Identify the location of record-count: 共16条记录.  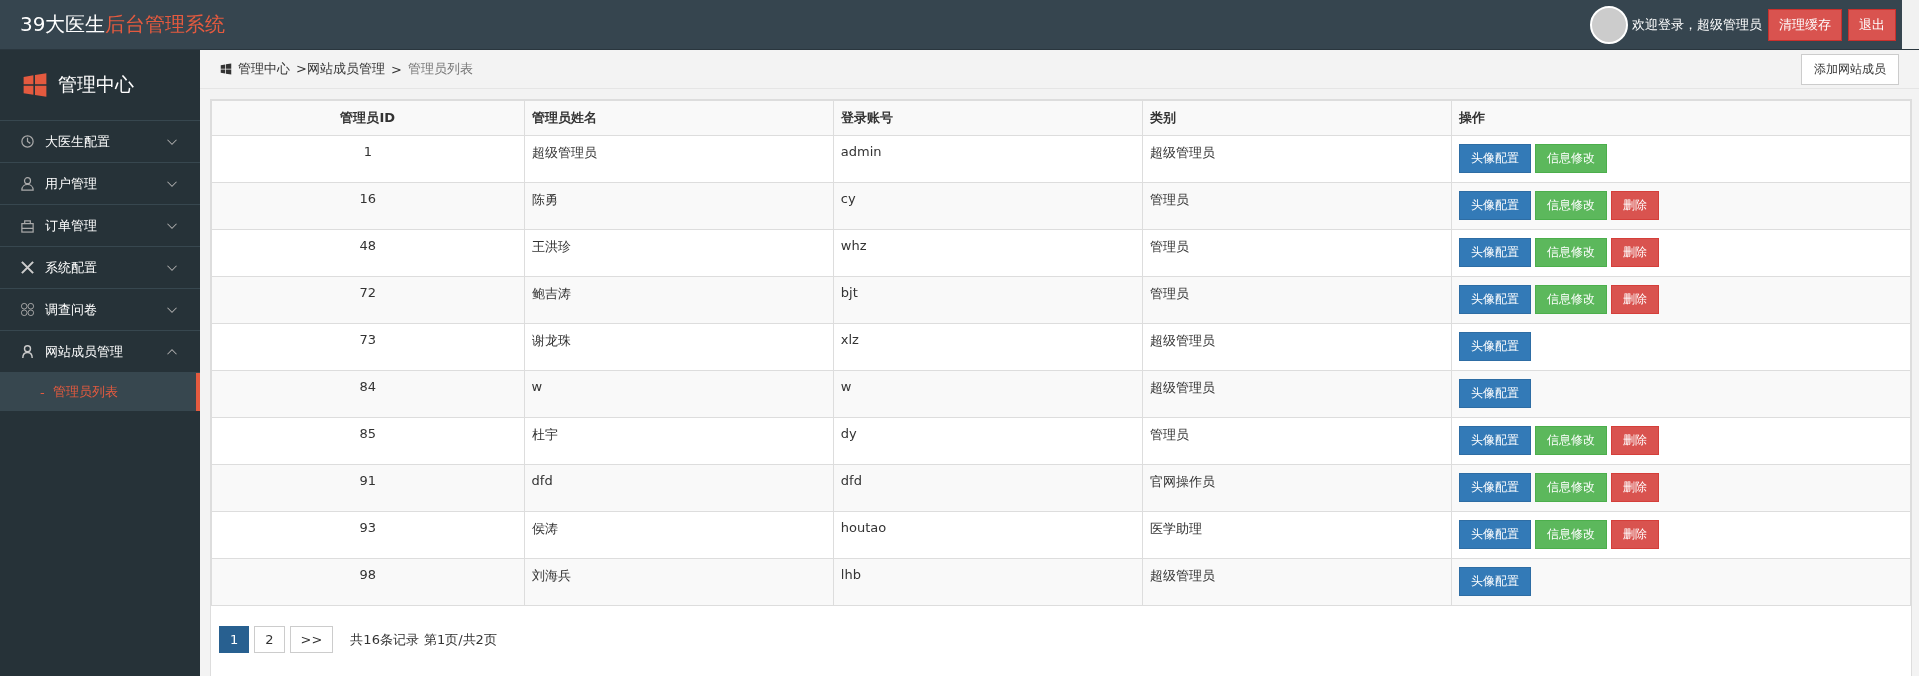
(384, 639).